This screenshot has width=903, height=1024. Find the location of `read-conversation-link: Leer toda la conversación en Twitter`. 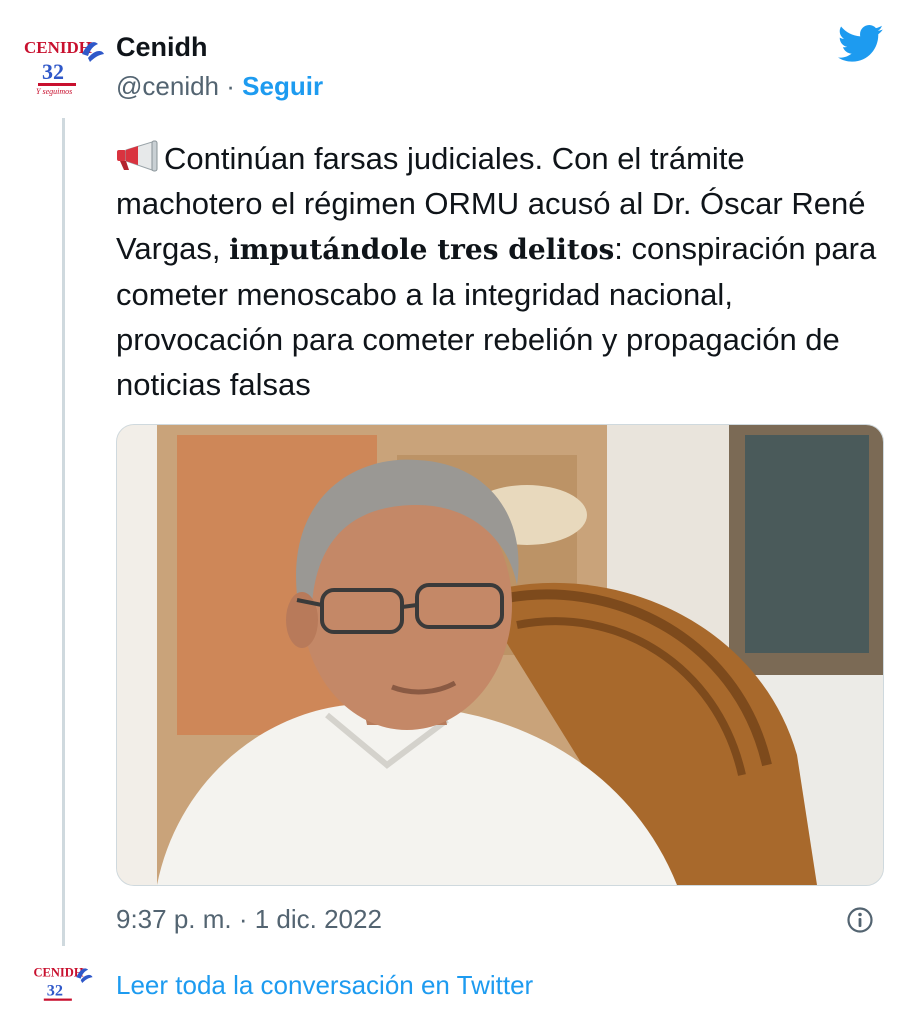

read-conversation-link: Leer toda la conversación en Twitter is located at coordinates (324, 985).